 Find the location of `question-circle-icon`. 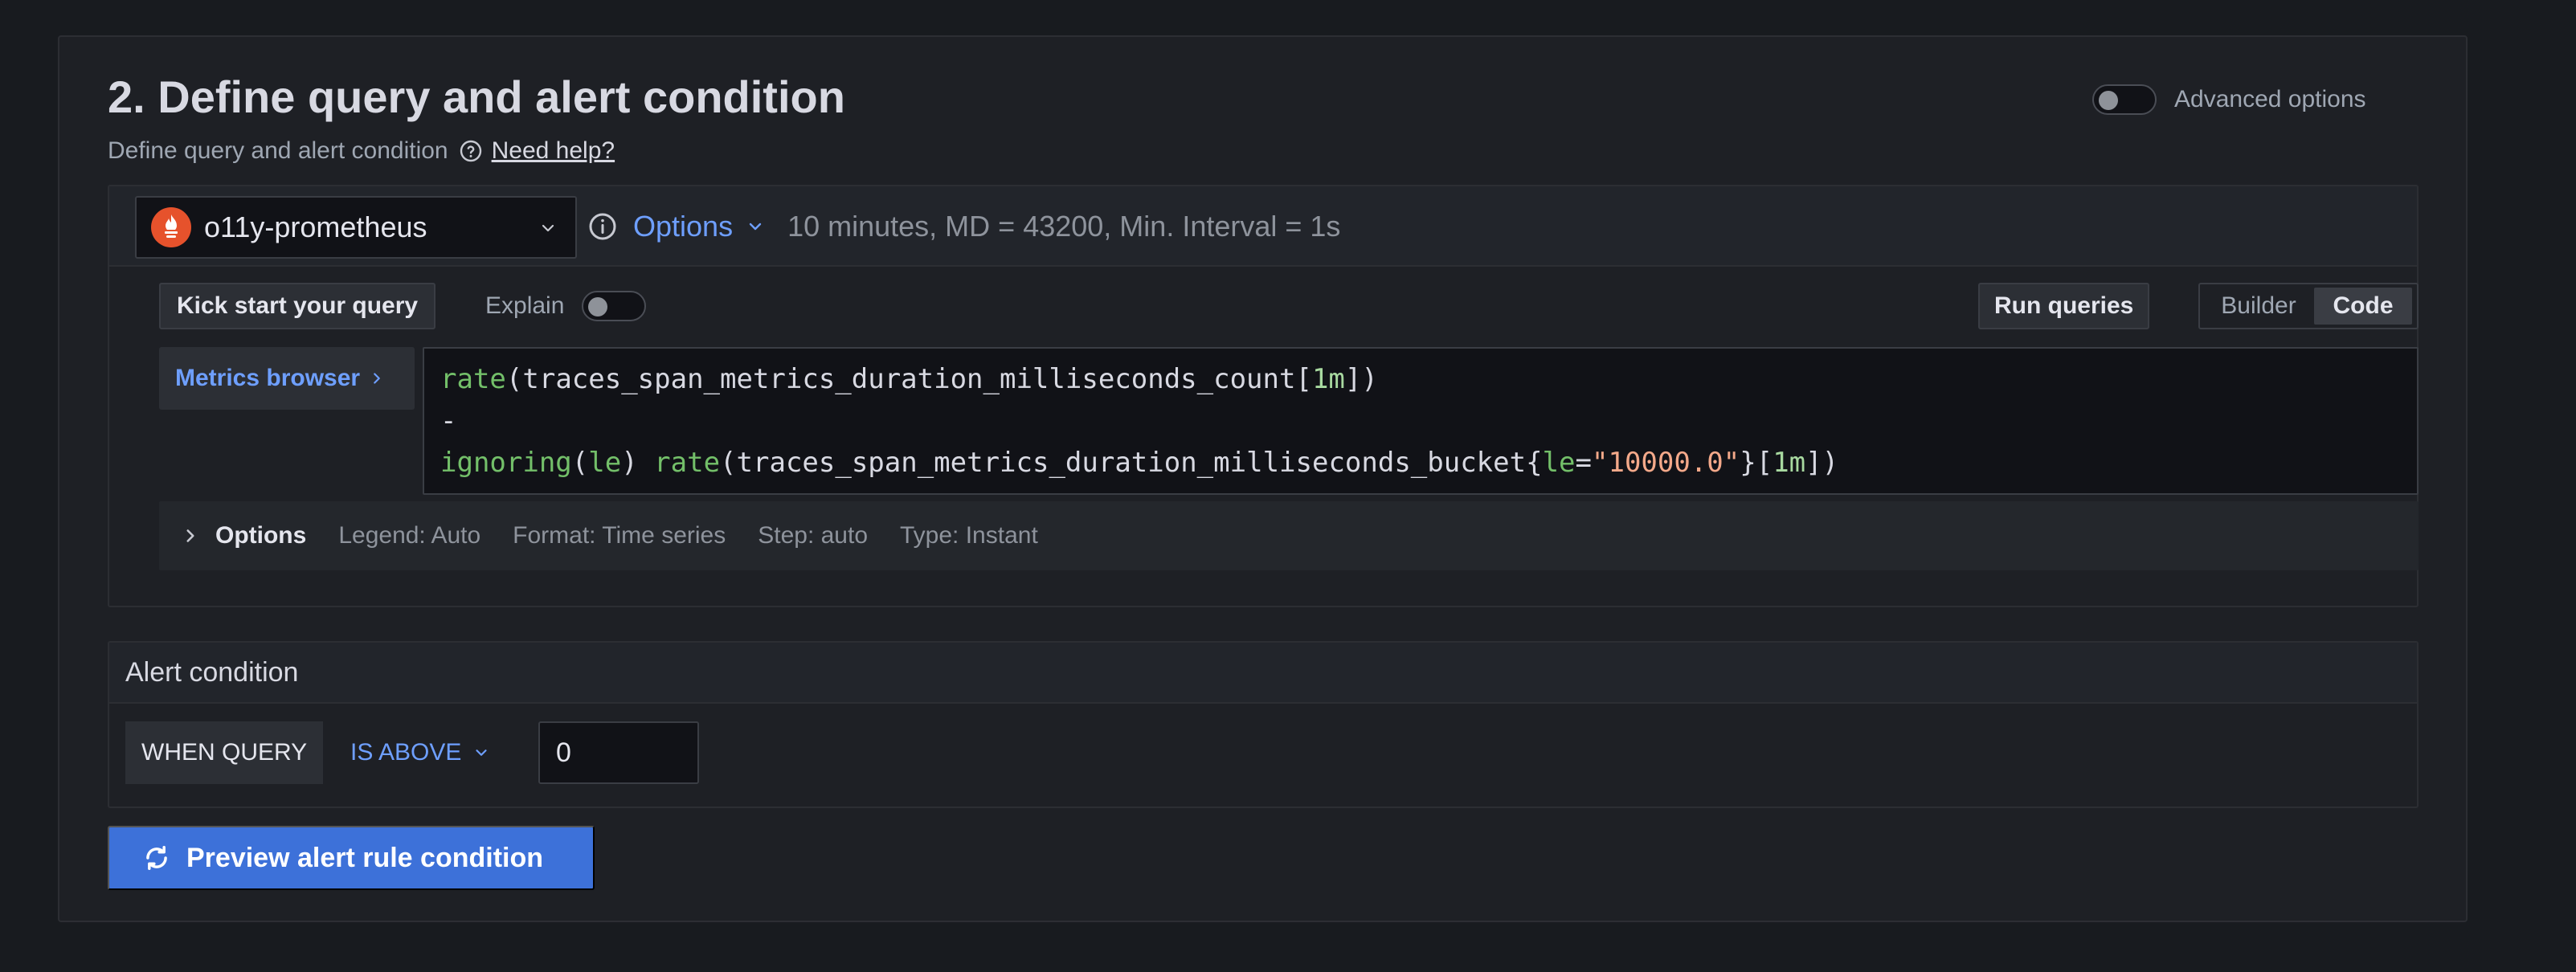

question-circle-icon is located at coordinates (471, 151).